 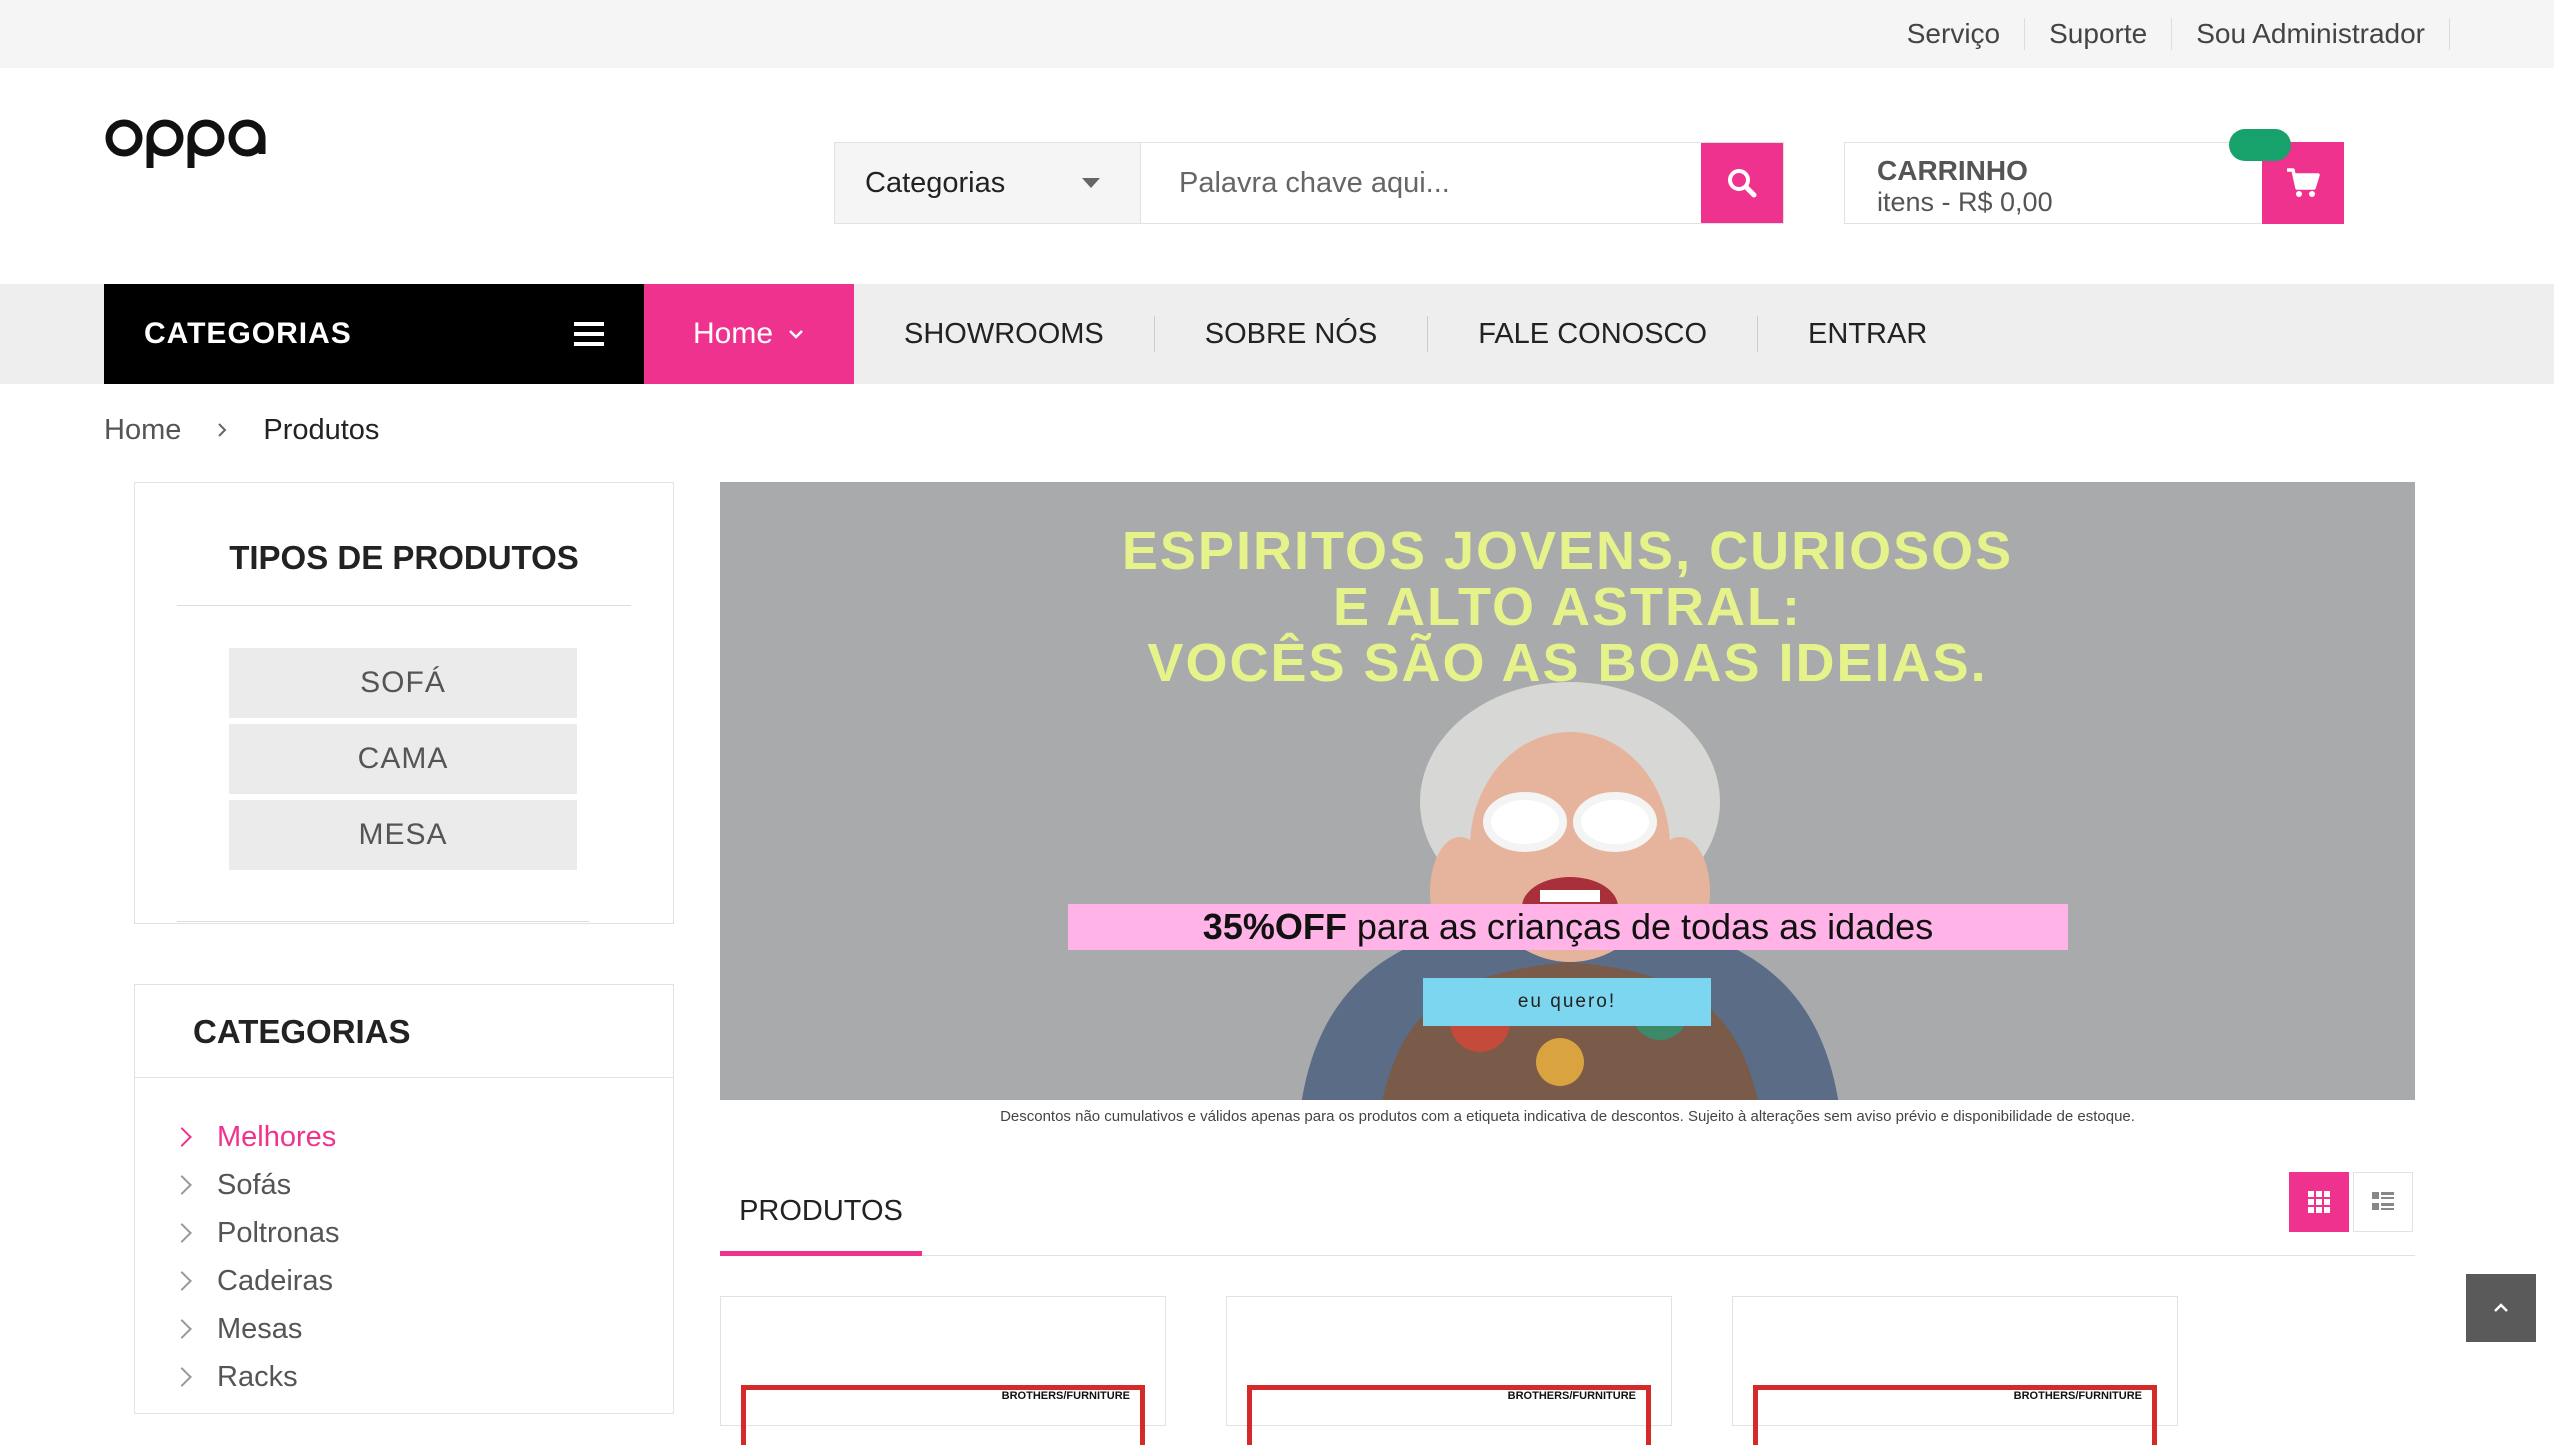 What do you see at coordinates (1952, 170) in the screenshot?
I see `cart-title: CARRINHO` at bounding box center [1952, 170].